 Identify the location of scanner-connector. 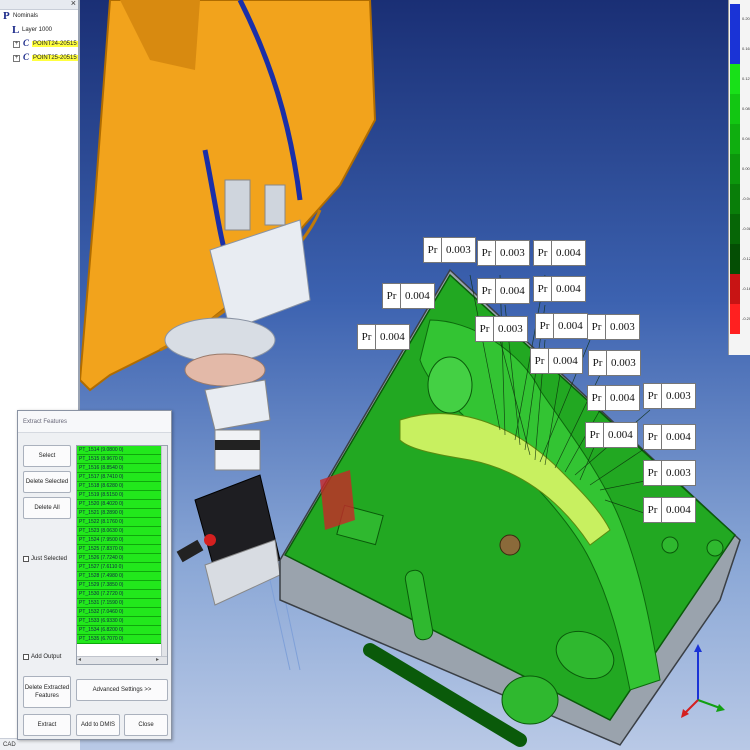
(190, 551).